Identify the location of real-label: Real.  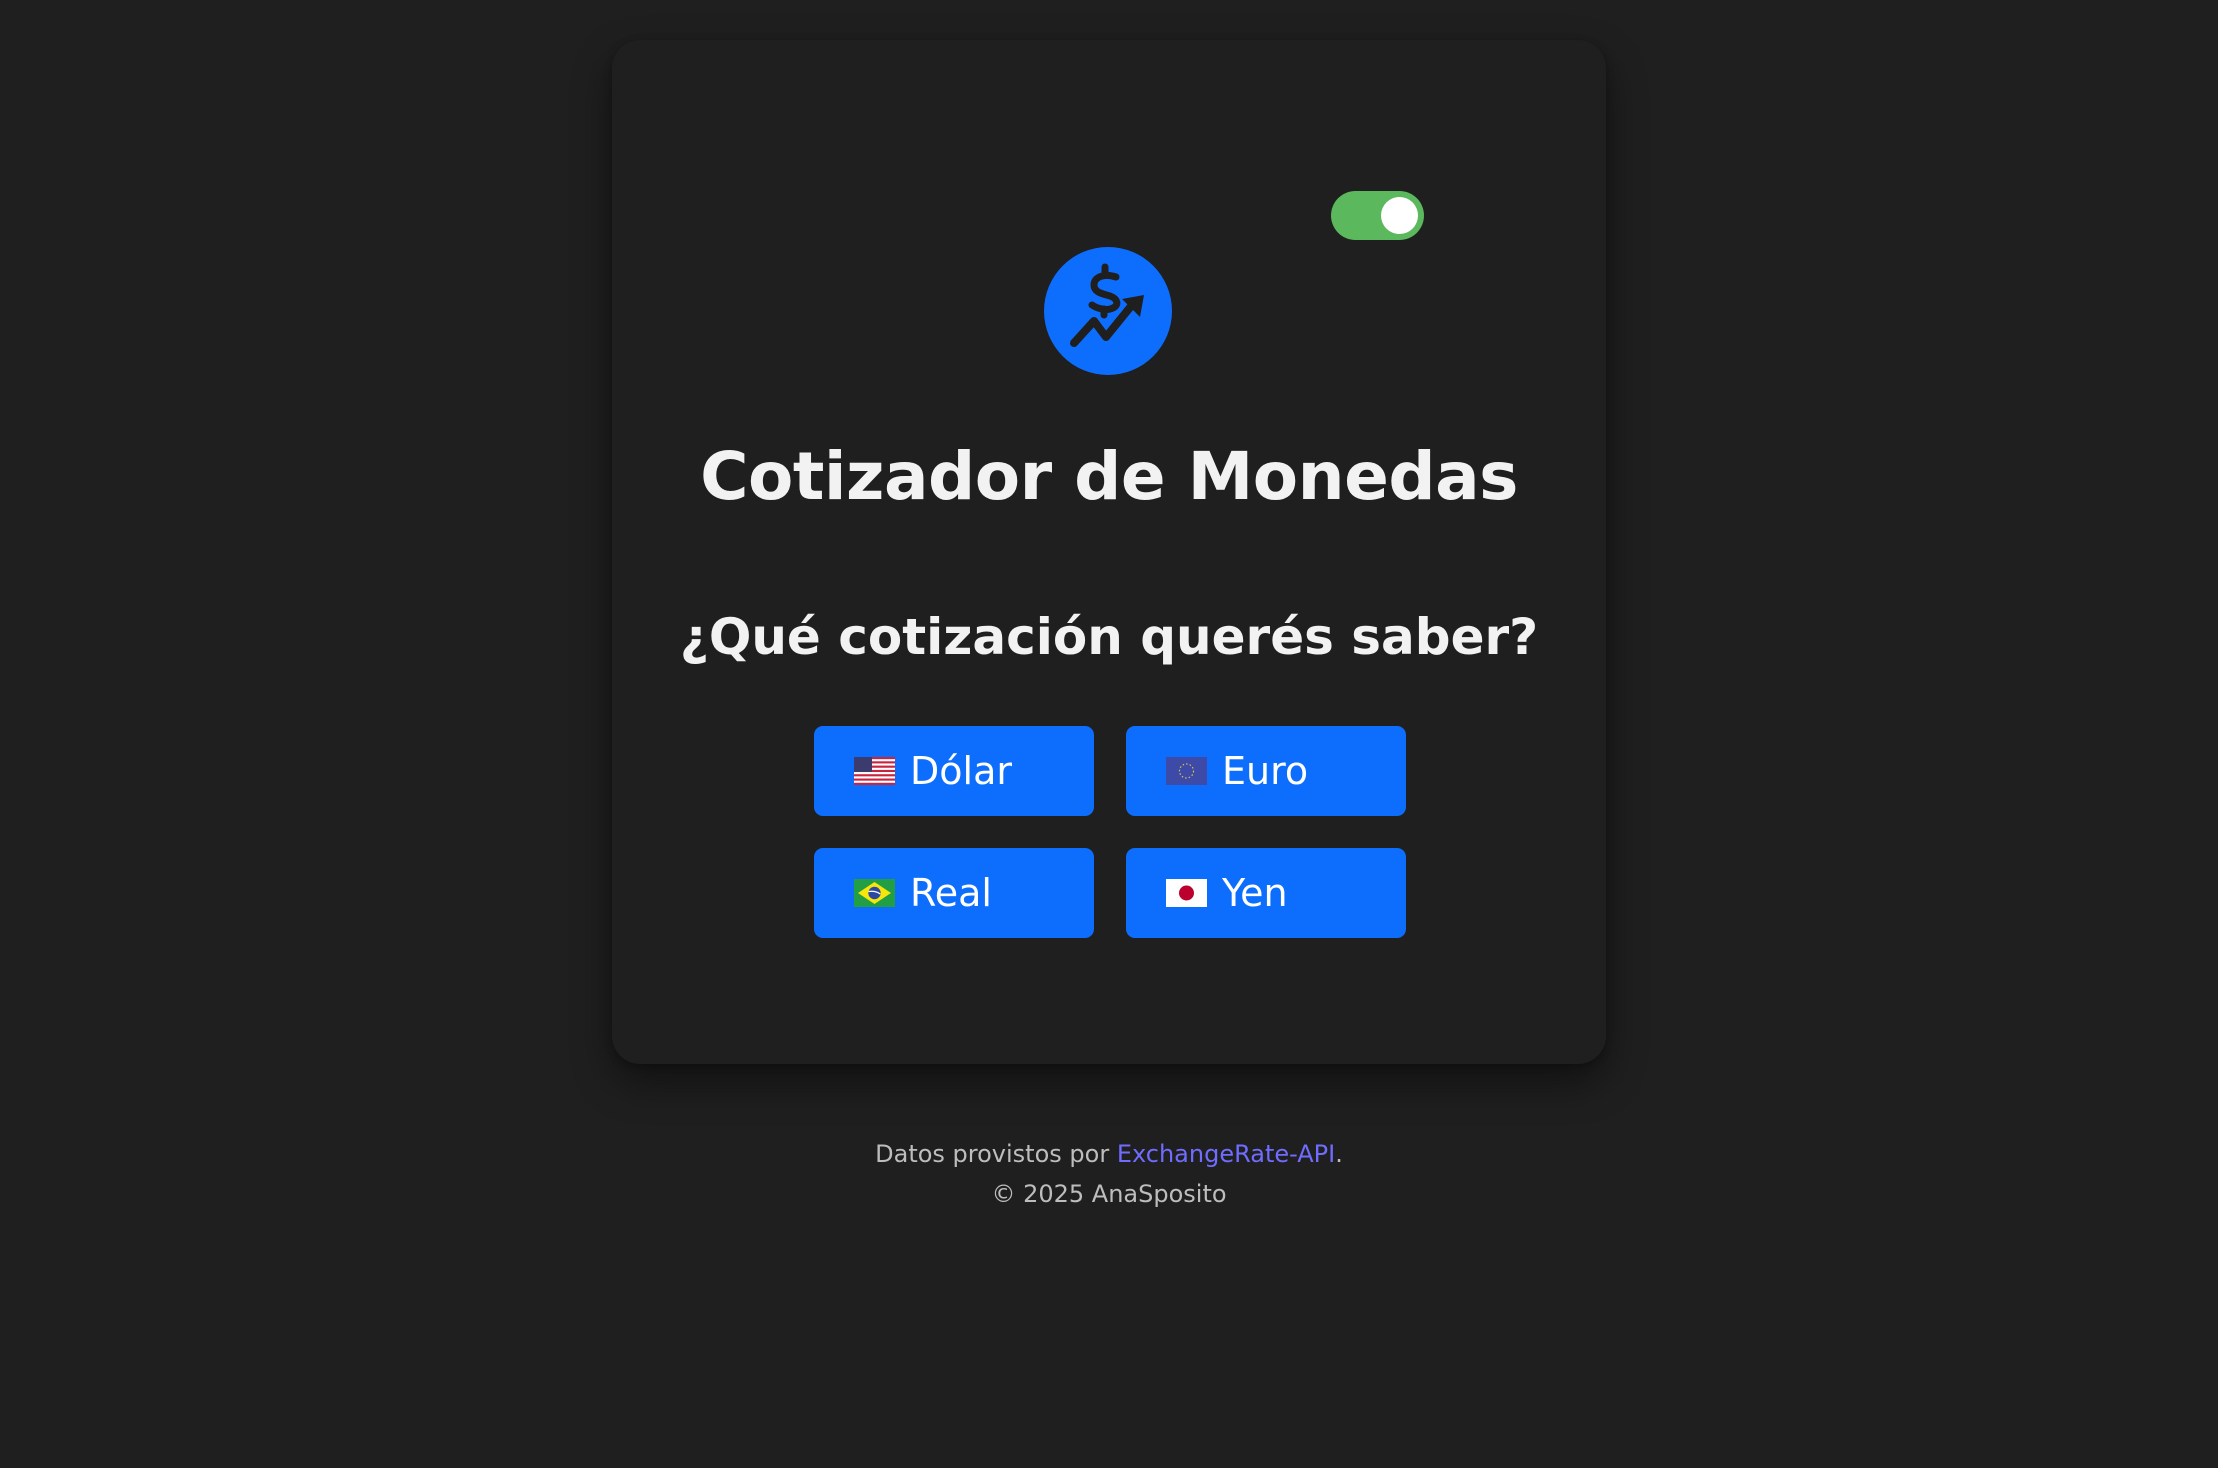
(951, 893).